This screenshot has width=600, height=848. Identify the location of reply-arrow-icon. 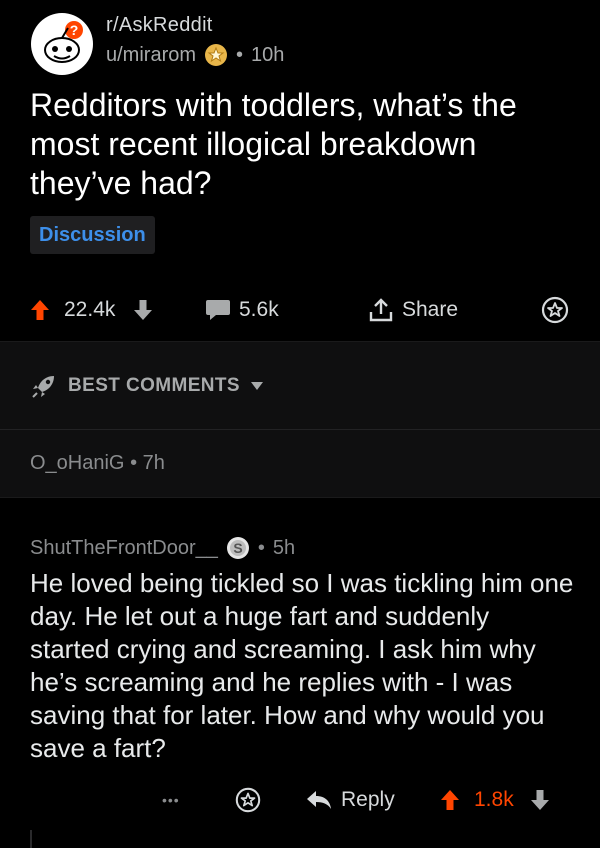
(319, 800).